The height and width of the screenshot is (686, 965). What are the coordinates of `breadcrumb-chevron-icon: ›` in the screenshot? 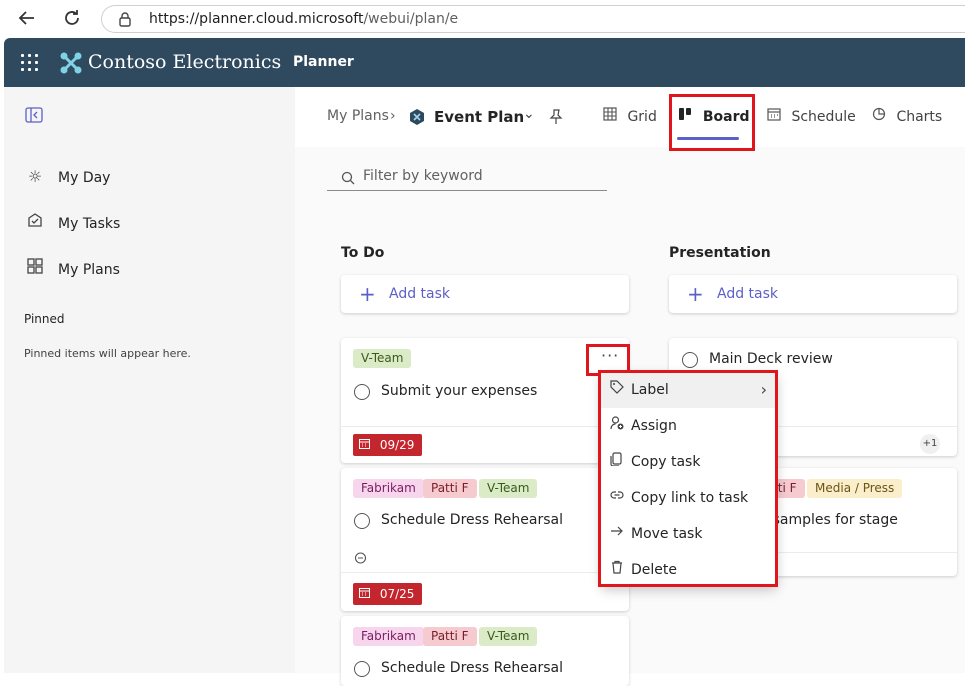 It's located at (393, 116).